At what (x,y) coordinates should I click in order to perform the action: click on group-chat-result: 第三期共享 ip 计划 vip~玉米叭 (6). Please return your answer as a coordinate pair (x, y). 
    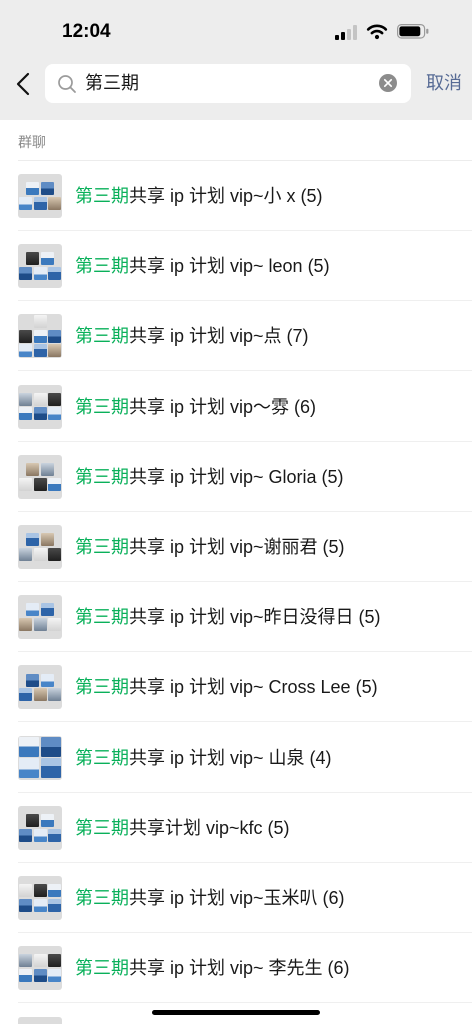
    Looking at the image, I should click on (236, 898).